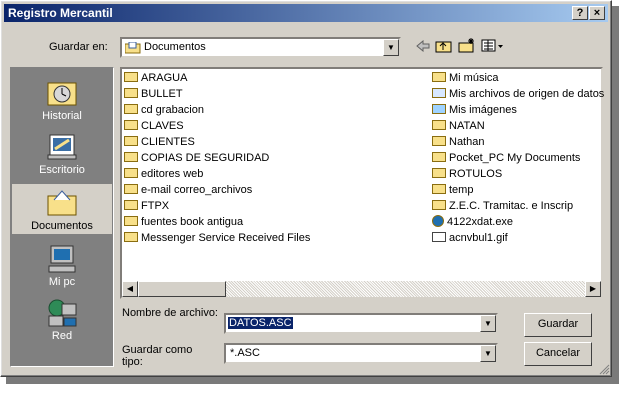 Image resolution: width=619 pixels, height=394 pixels. I want to click on network-icon, so click(62, 313).